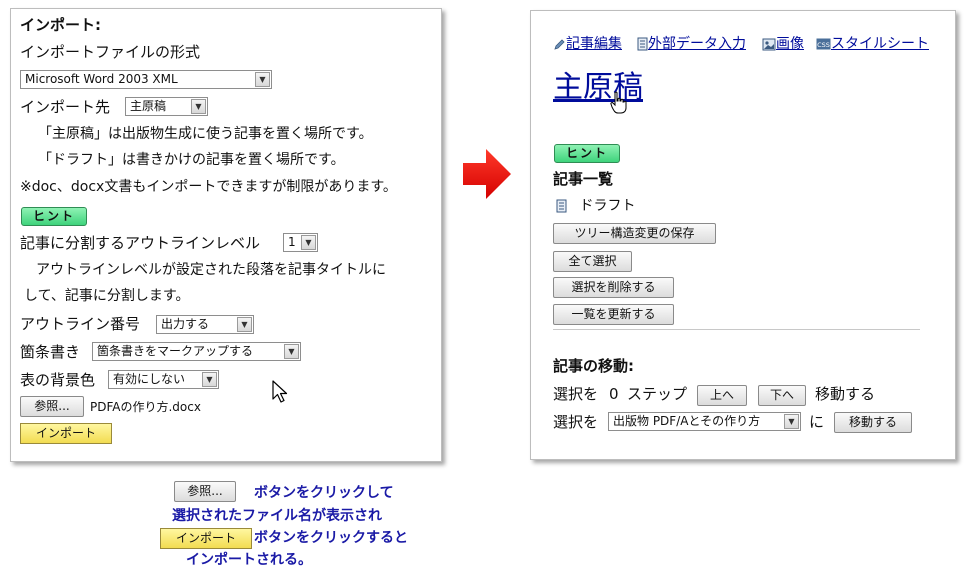  Describe the element at coordinates (769, 44) in the screenshot. I see `image-icon` at that location.